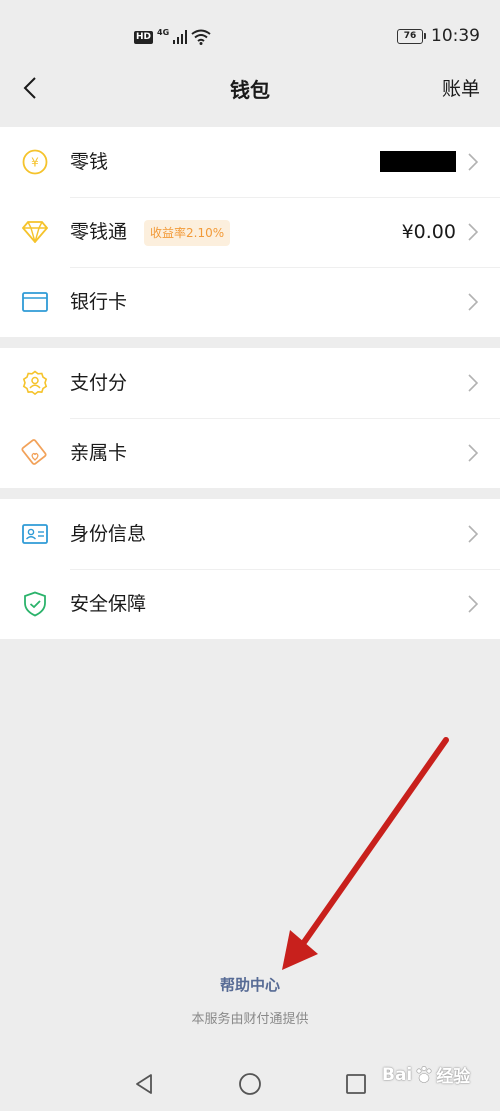  I want to click on navigation-bar: 钱包 账单, so click(250, 88).